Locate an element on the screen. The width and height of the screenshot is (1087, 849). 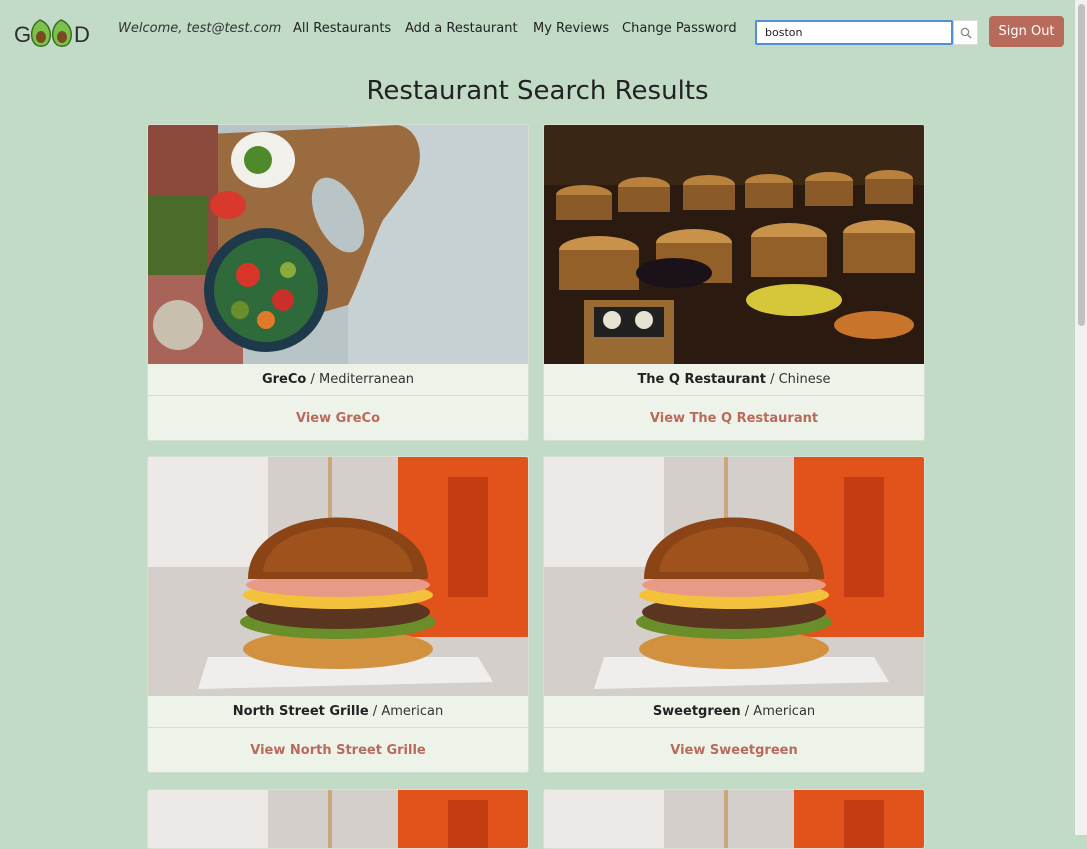
restaurant-photo-the-q is located at coordinates (734, 244).